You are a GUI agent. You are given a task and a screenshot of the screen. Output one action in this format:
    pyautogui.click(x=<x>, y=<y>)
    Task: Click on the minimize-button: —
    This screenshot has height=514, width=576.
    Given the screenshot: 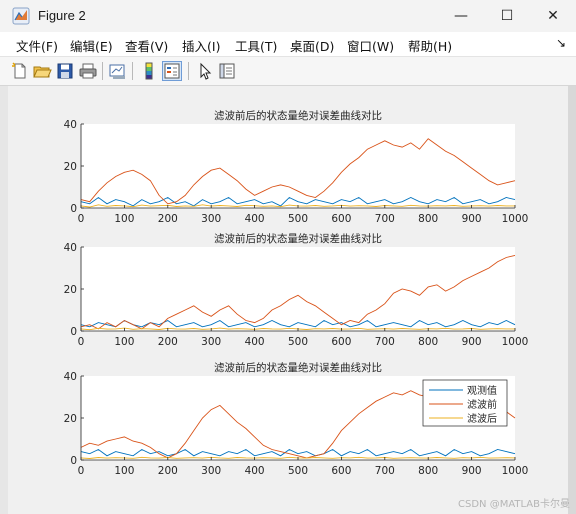 What is the action you would take?
    pyautogui.click(x=461, y=16)
    